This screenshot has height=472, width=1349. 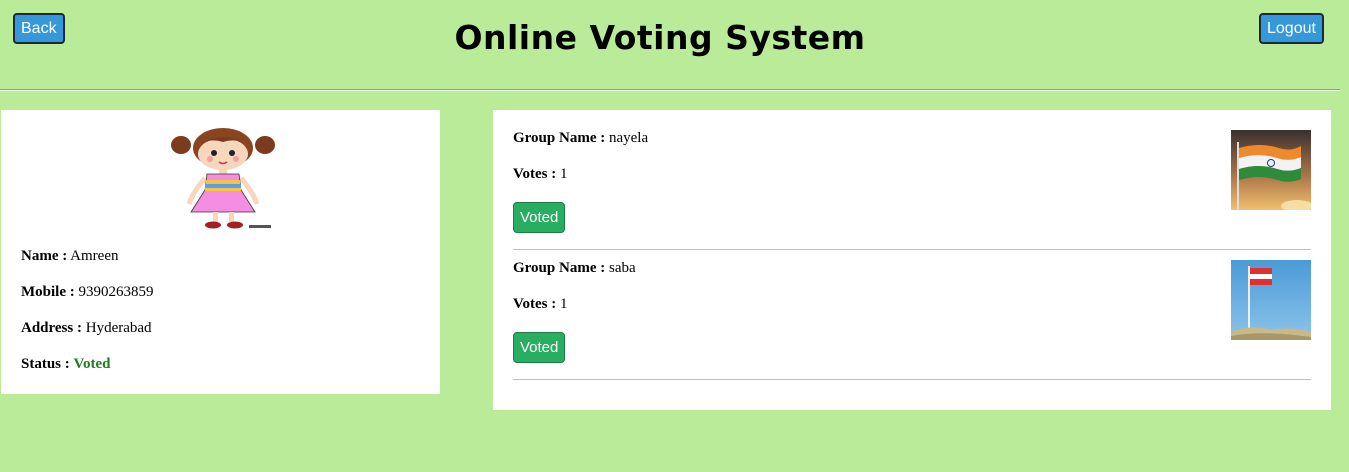 I want to click on mobile-label: Mobile :, so click(x=48, y=292).